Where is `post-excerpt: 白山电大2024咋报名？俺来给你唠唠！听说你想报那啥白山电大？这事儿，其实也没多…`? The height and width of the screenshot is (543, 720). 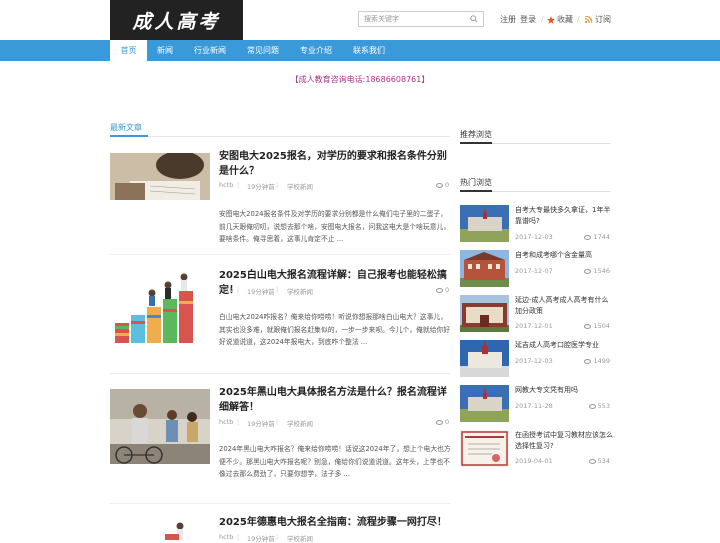 post-excerpt: 白山电大2024咋报名？俺来给你唠唠！听说你想报那啥白山电大？这事儿，其实也没多… is located at coordinates (335, 329).